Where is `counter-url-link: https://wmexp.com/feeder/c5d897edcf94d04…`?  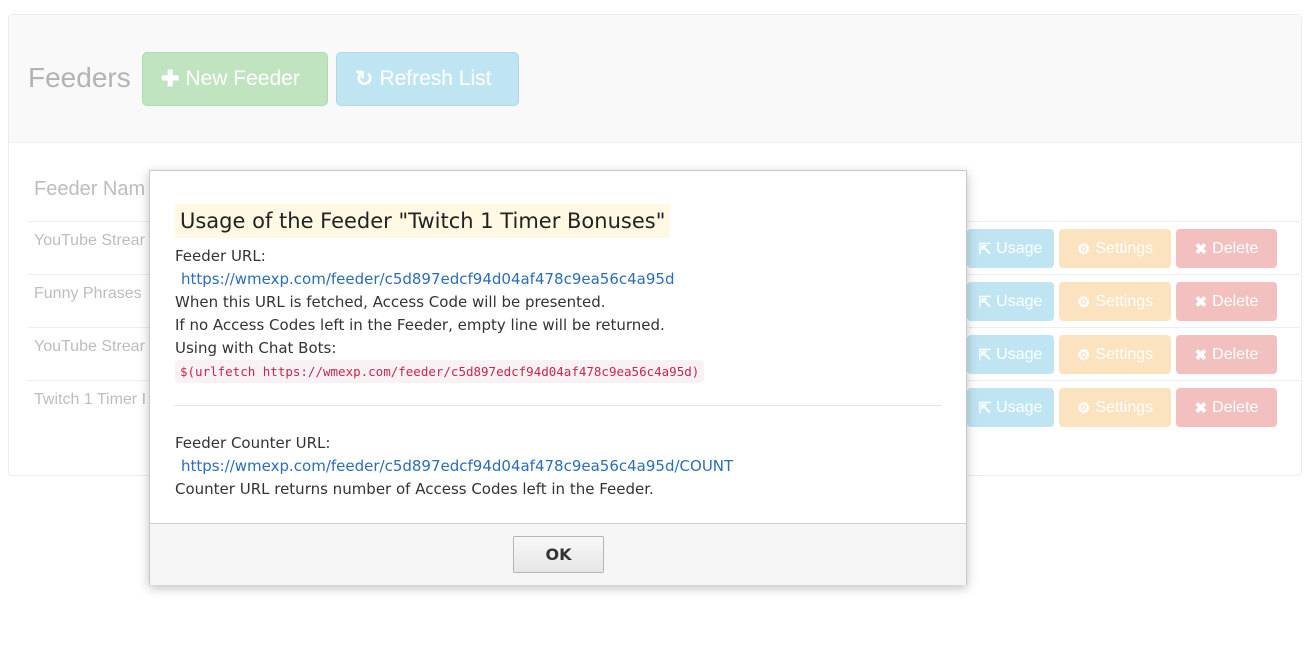
counter-url-link: https://wmexp.com/feeder/c5d897edcf94d04… is located at coordinates (457, 466).